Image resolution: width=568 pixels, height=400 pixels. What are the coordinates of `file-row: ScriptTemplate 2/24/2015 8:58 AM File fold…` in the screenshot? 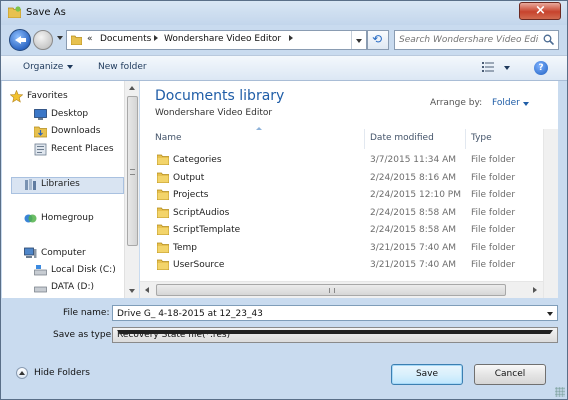 It's located at (341, 230).